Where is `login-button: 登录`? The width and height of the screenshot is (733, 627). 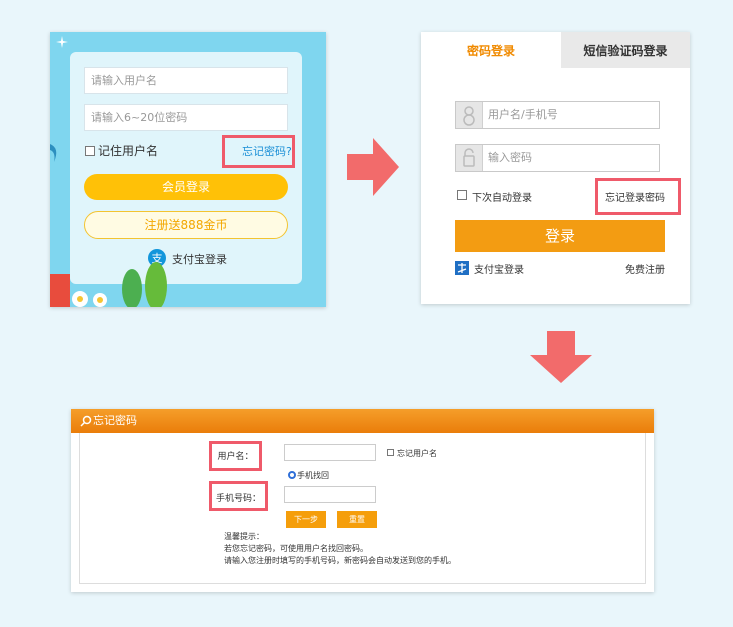
login-button: 登录 is located at coordinates (560, 236).